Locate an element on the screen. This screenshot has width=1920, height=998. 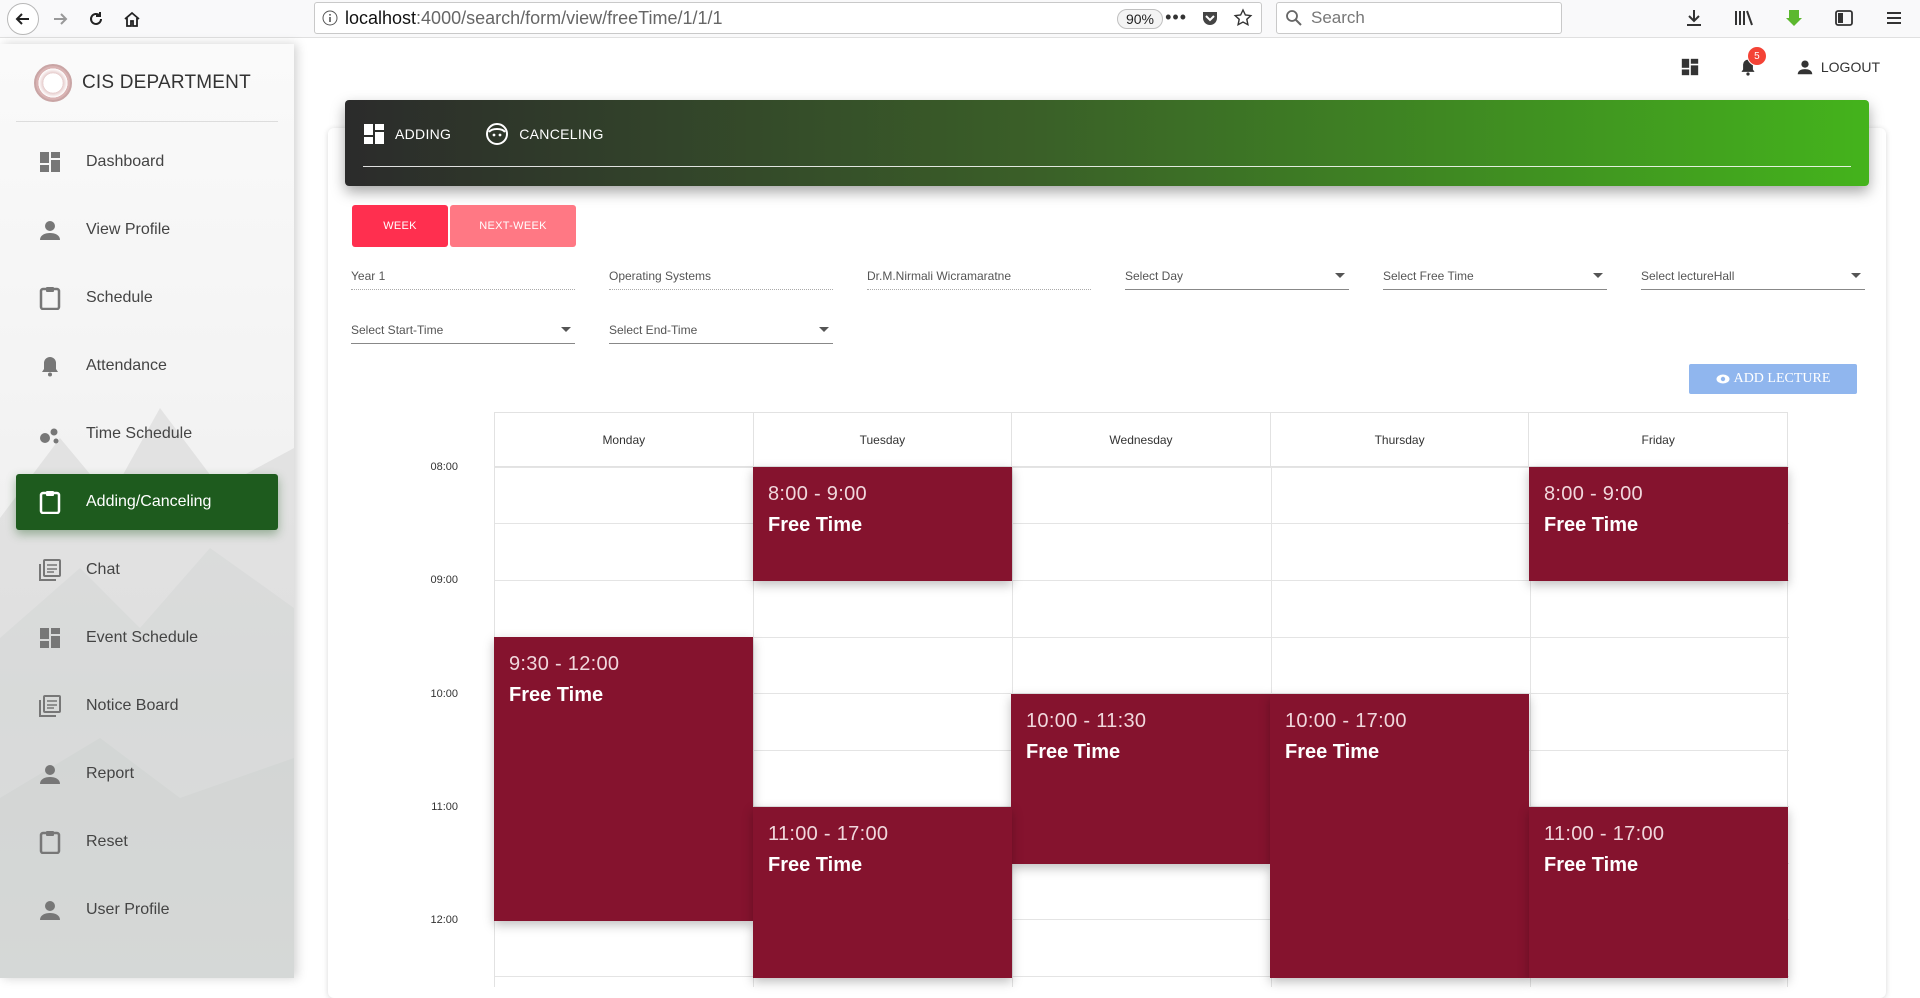
sidebar-item-label: Report is located at coordinates (110, 773).